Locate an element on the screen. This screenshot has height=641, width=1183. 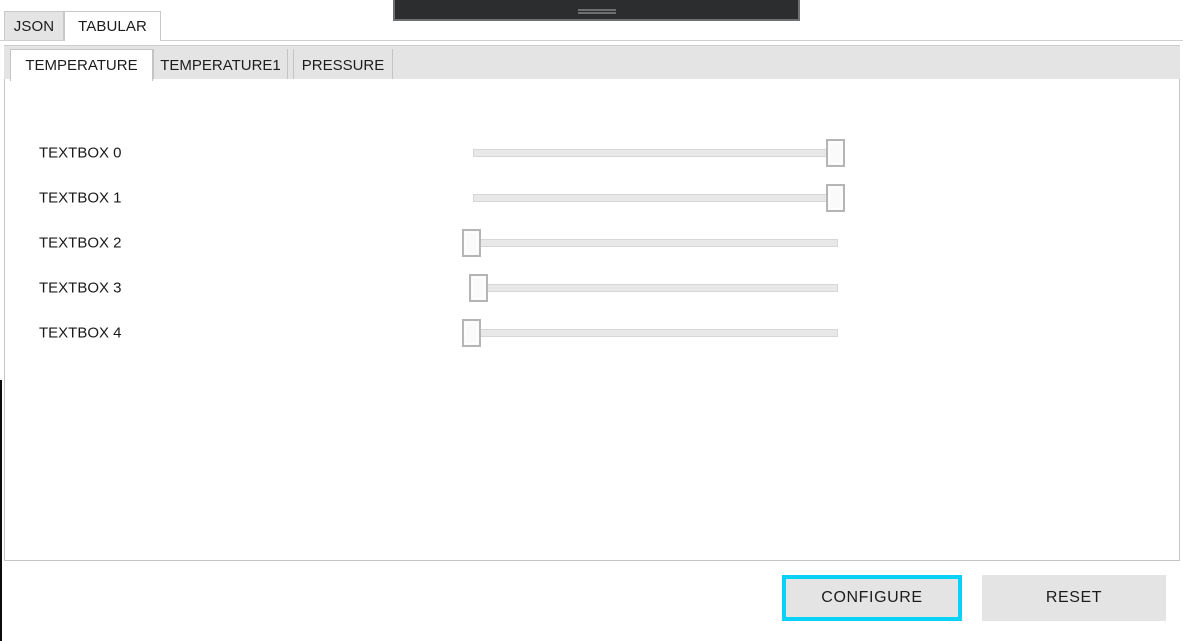
reset-button-label: RESET is located at coordinates (1074, 597).